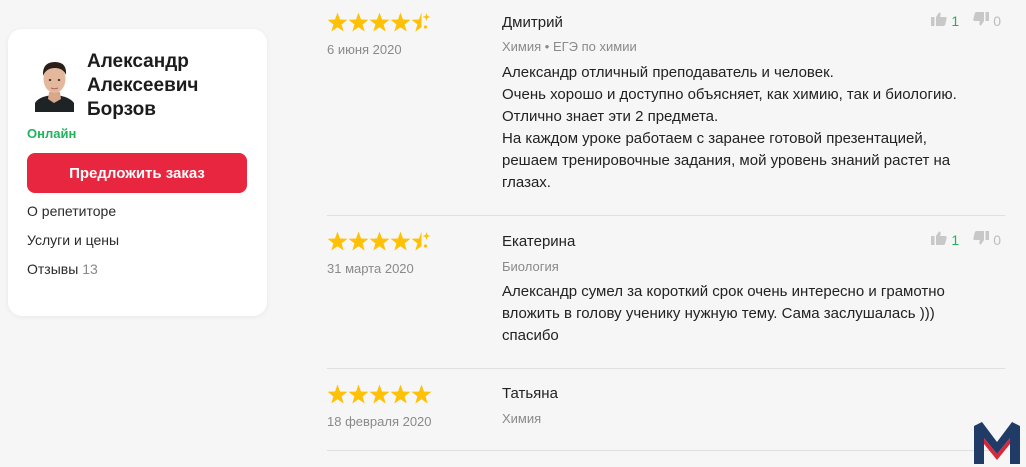 The image size is (1026, 467). What do you see at coordinates (52, 133) in the screenshot?
I see `online-status: Онлайн` at bounding box center [52, 133].